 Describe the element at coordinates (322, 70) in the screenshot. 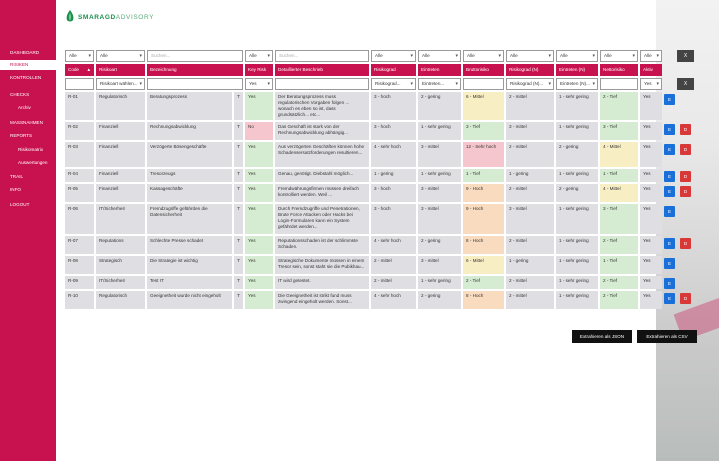

I see `column-header-beschrieb: Detaillierter Beschrieb` at that location.